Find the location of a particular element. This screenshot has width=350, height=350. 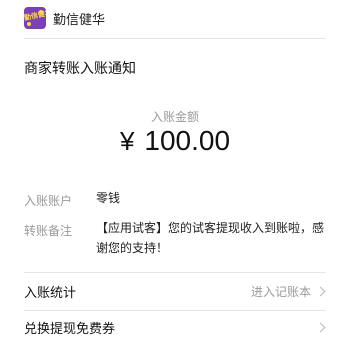

remark-label: 转账备注 is located at coordinates (48, 231).